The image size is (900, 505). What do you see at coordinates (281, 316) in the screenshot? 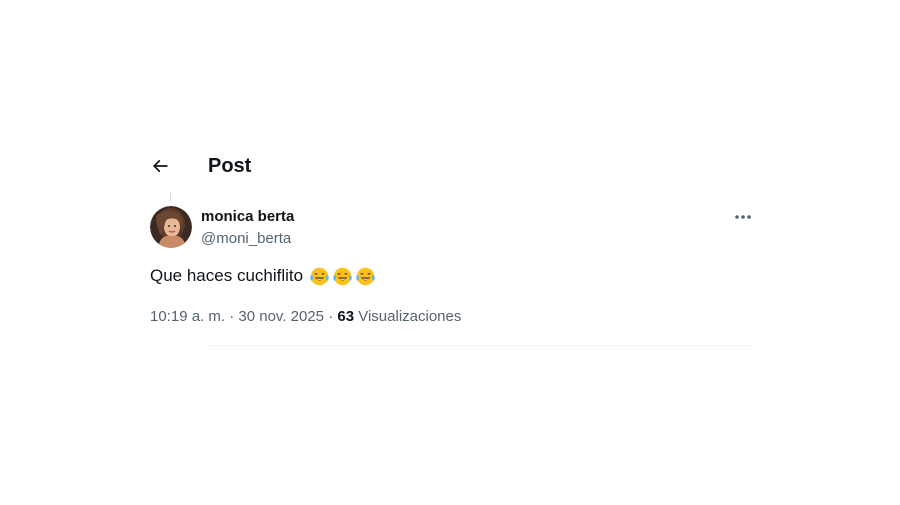
I see `tweet-date: 30 nov. 2025` at bounding box center [281, 316].